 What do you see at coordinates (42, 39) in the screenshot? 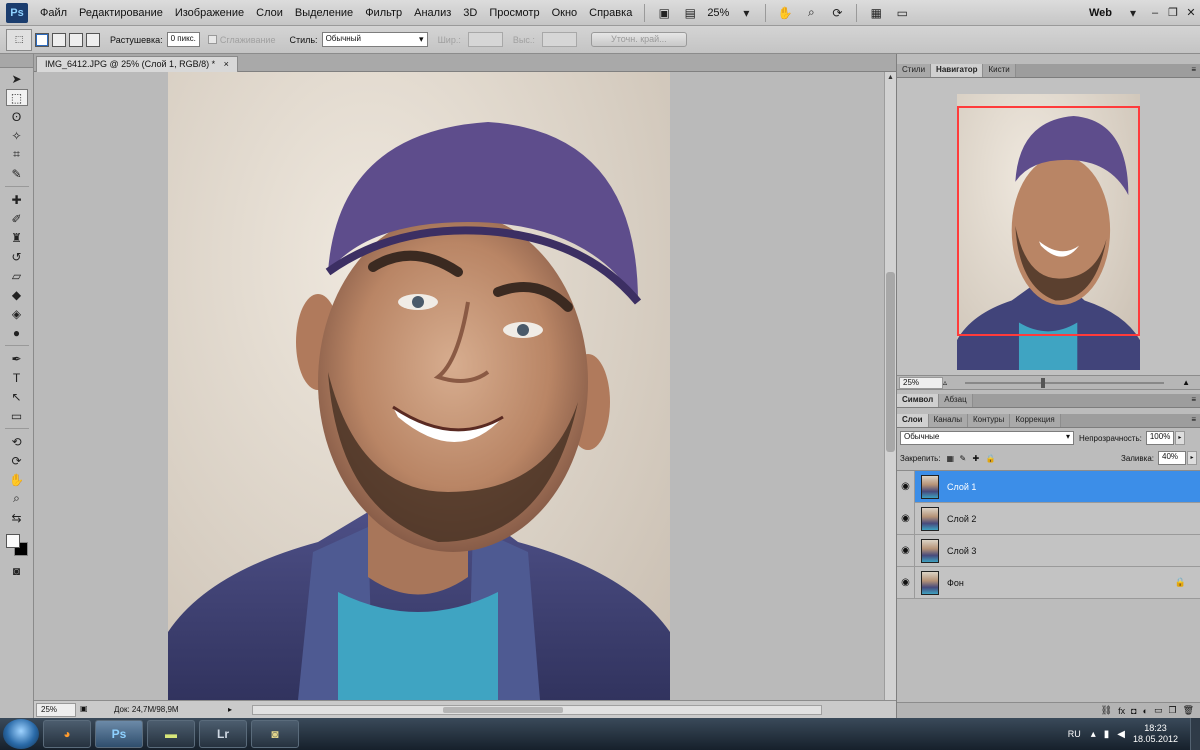
I see `new-selection-icon` at bounding box center [42, 39].